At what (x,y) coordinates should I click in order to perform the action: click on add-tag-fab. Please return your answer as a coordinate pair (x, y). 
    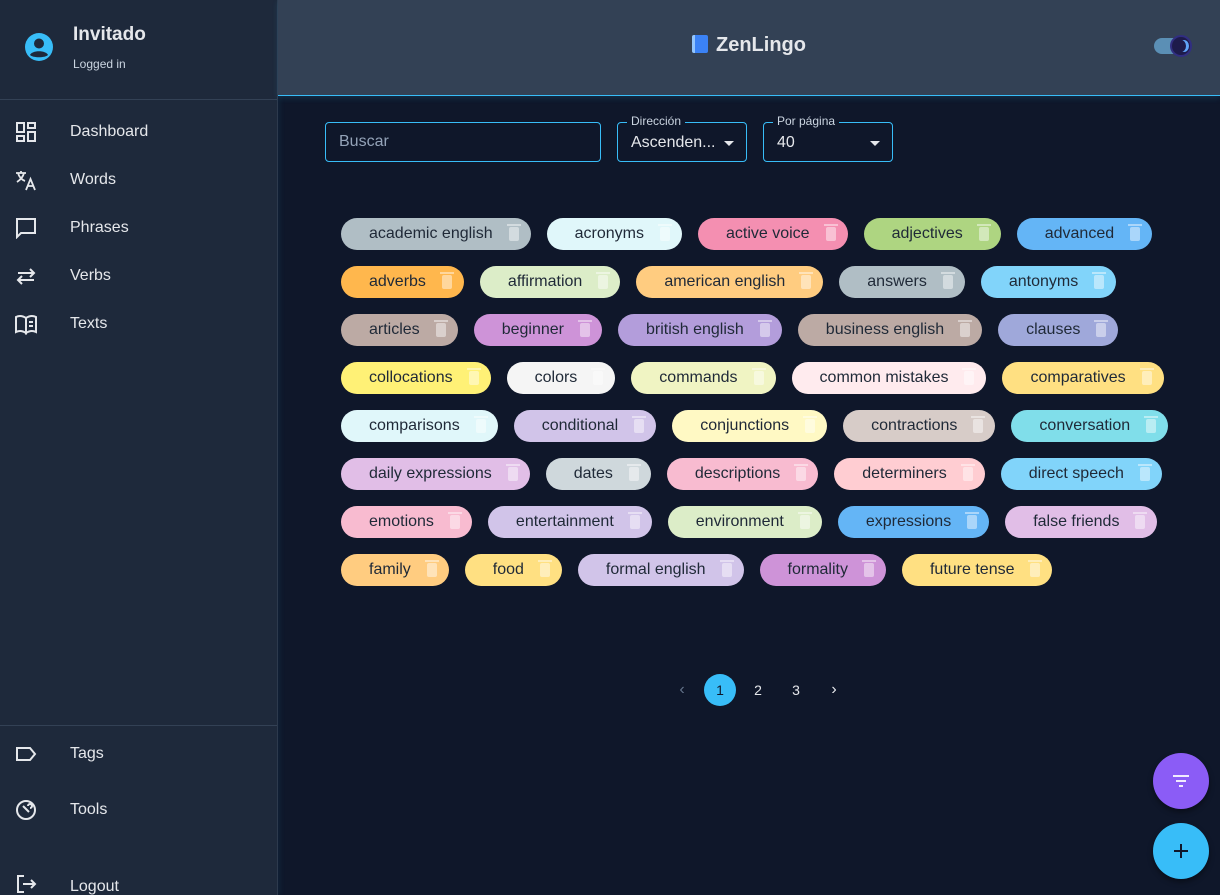
    Looking at the image, I should click on (1181, 851).